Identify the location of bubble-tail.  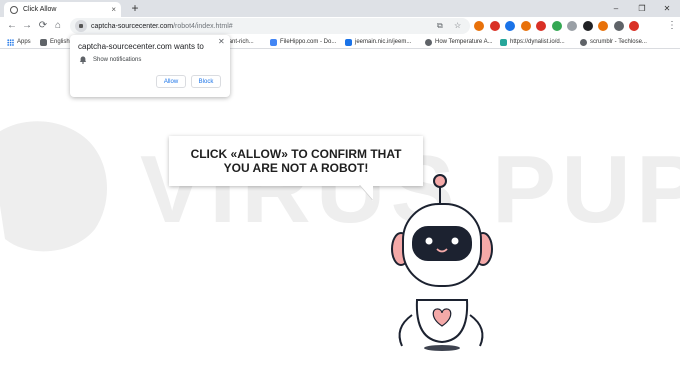
(366, 193).